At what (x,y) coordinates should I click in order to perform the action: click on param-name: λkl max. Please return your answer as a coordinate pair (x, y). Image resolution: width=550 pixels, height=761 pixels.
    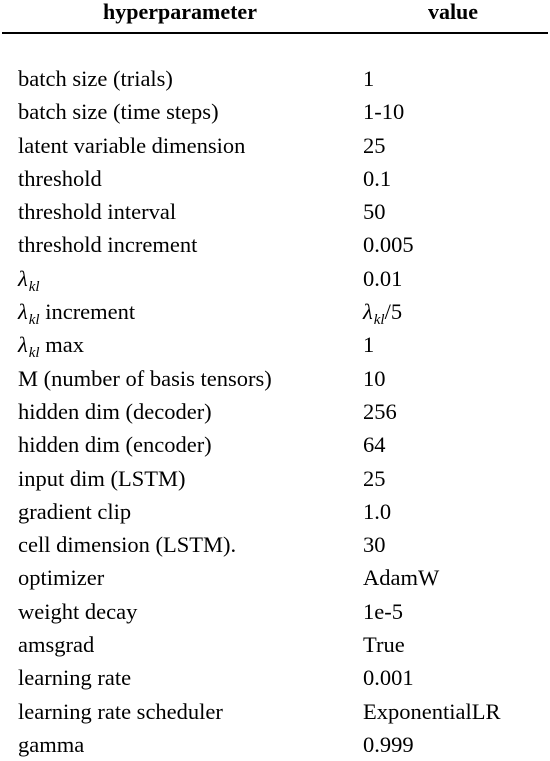
    Looking at the image, I should click on (51, 346).